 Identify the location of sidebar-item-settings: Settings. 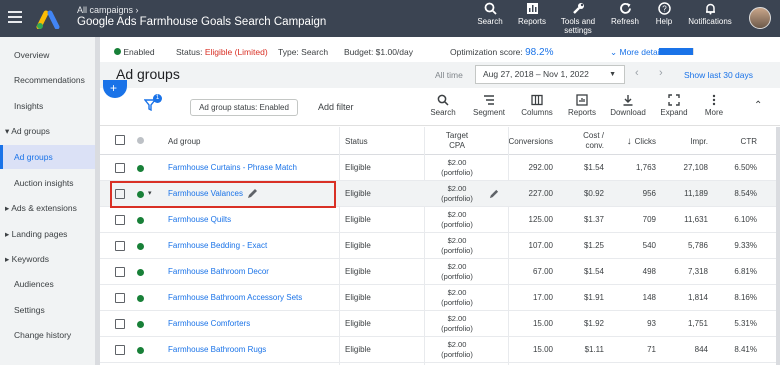
(48, 310).